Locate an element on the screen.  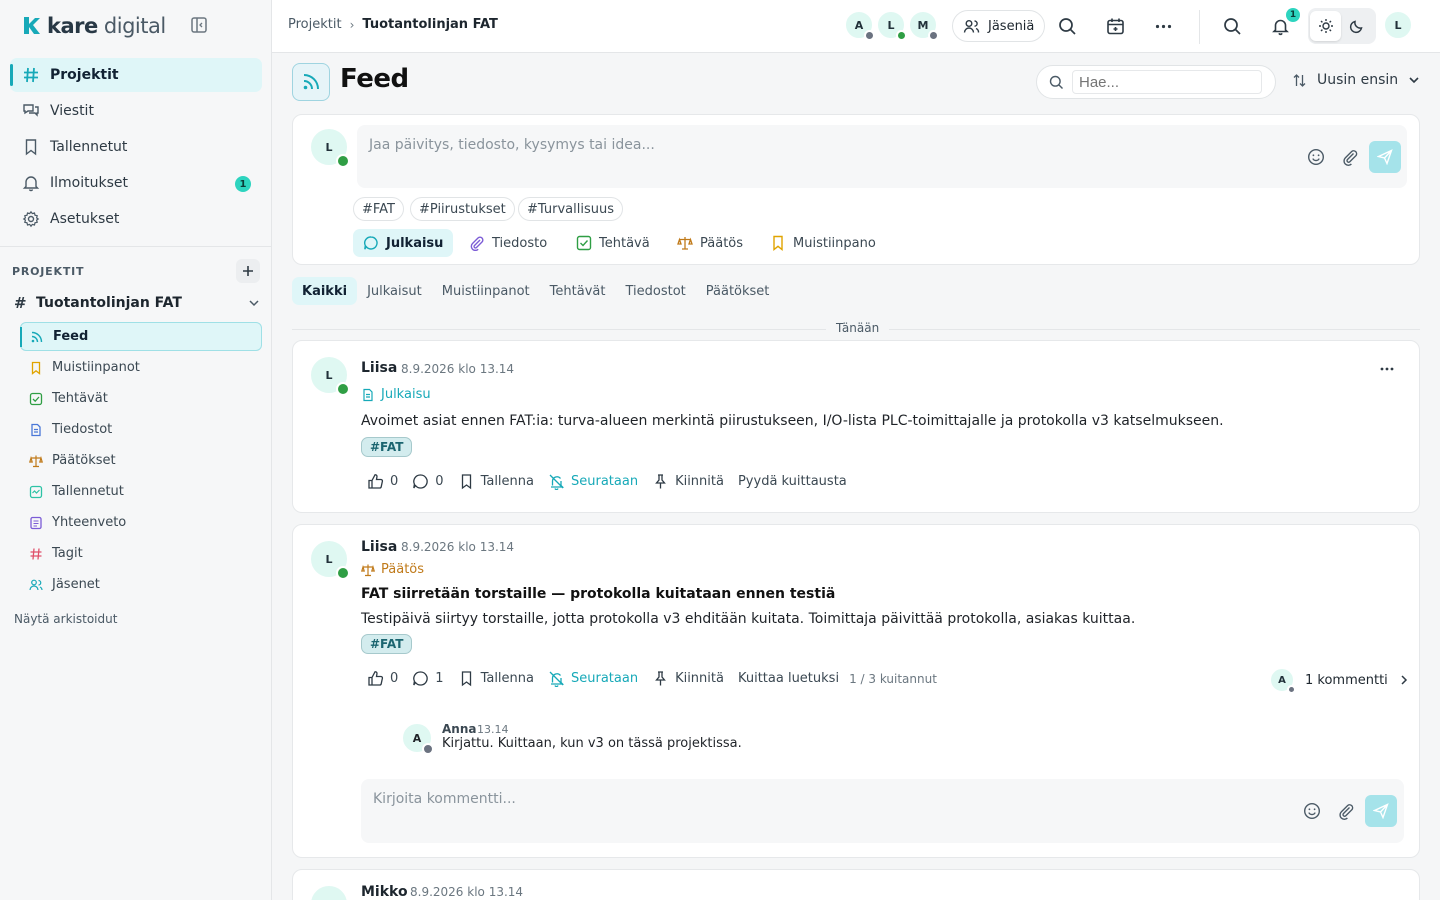
filter-tiedostot: Tiedostot is located at coordinates (655, 291).